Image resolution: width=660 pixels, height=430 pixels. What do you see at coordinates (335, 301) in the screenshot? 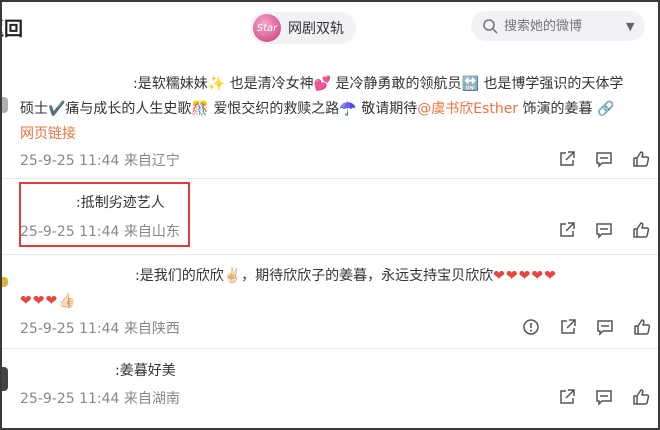
I see `comment-text-line2: ❤❤❤👍🏻` at bounding box center [335, 301].